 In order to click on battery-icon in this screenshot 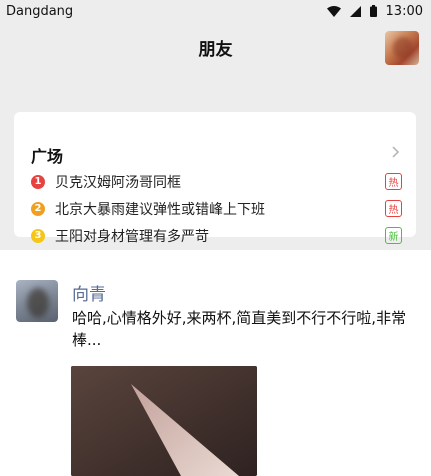, I will do `click(373, 11)`.